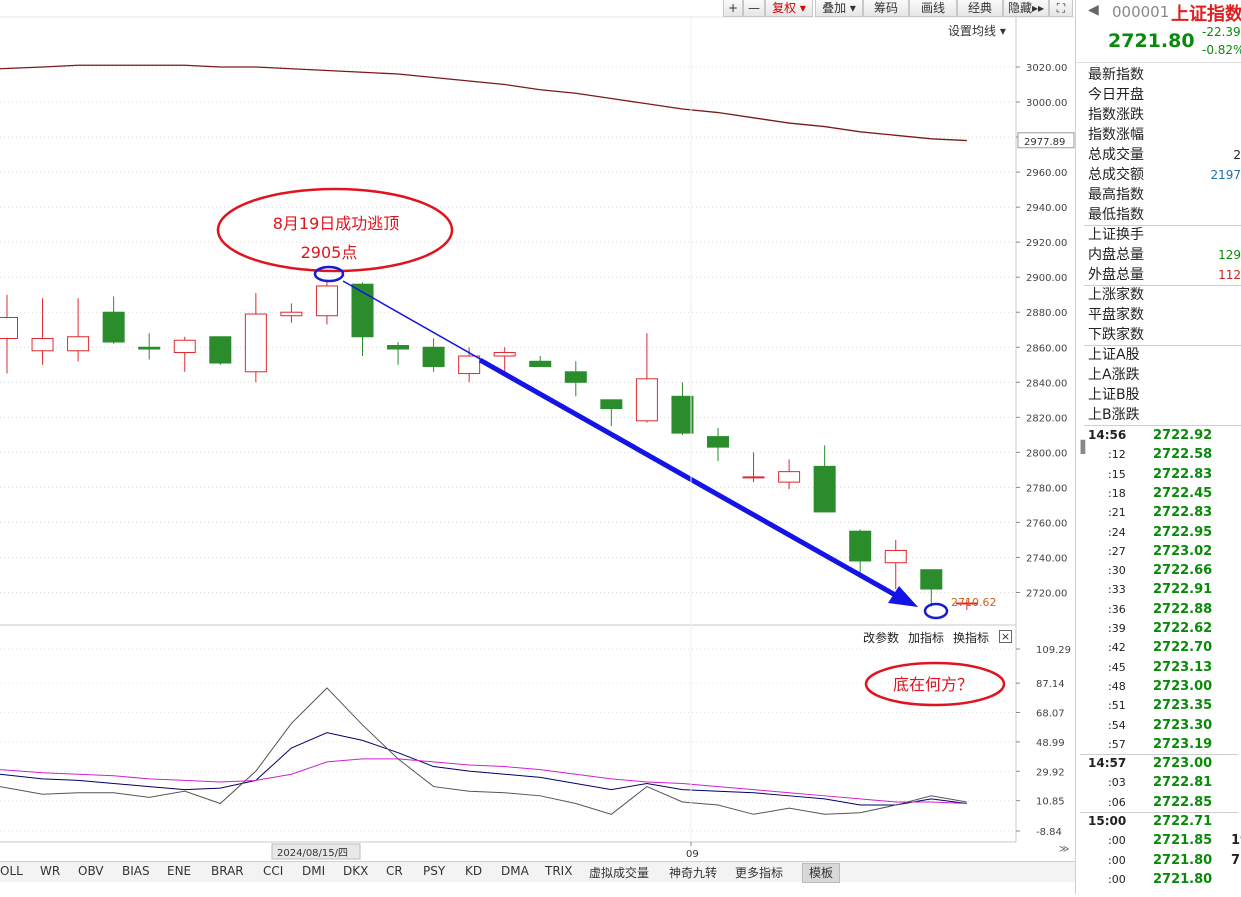 This screenshot has height=897, width=1241. Describe the element at coordinates (1117, 725) in the screenshot. I see `tick-time: :54` at that location.